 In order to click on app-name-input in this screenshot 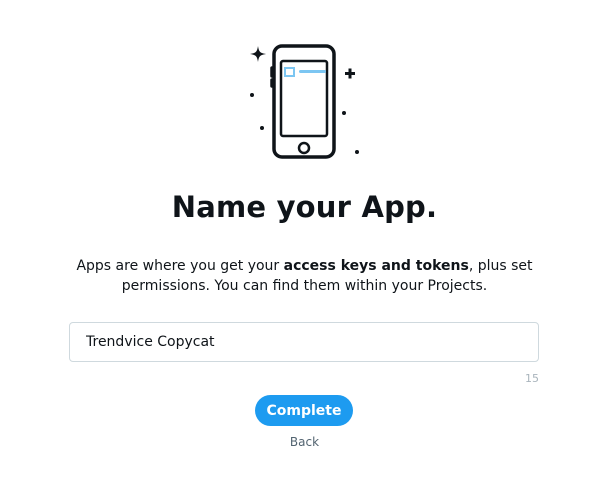, I will do `click(304, 342)`.